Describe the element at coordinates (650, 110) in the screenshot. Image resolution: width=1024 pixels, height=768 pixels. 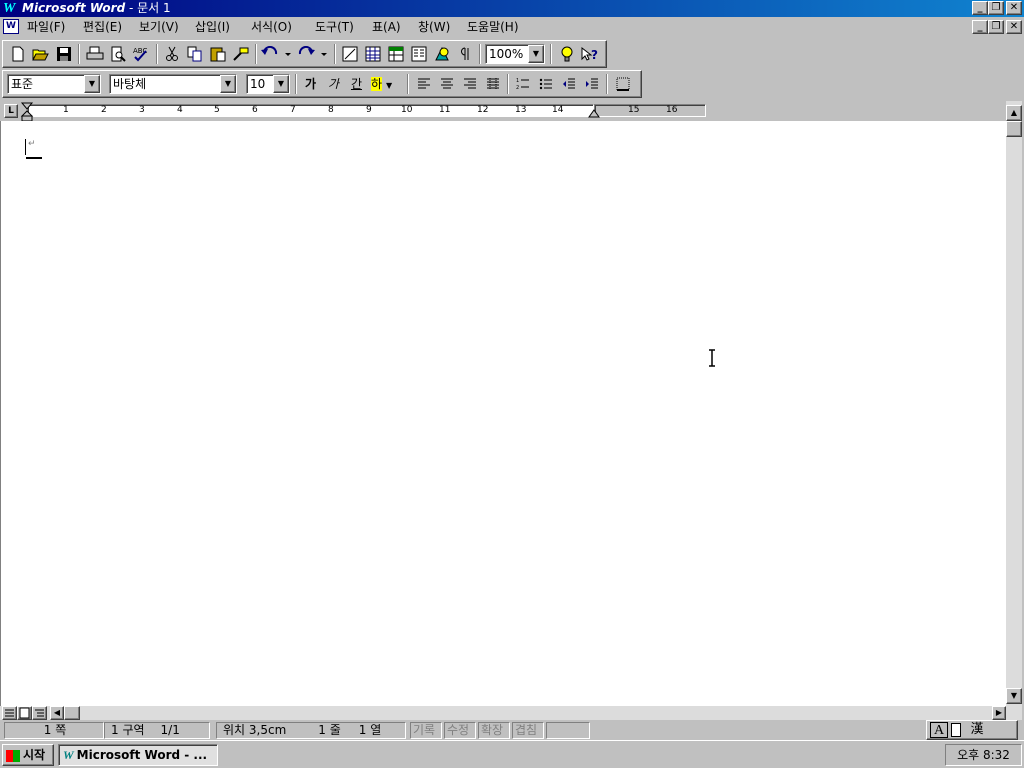
I see `ruler-right-margin` at that location.